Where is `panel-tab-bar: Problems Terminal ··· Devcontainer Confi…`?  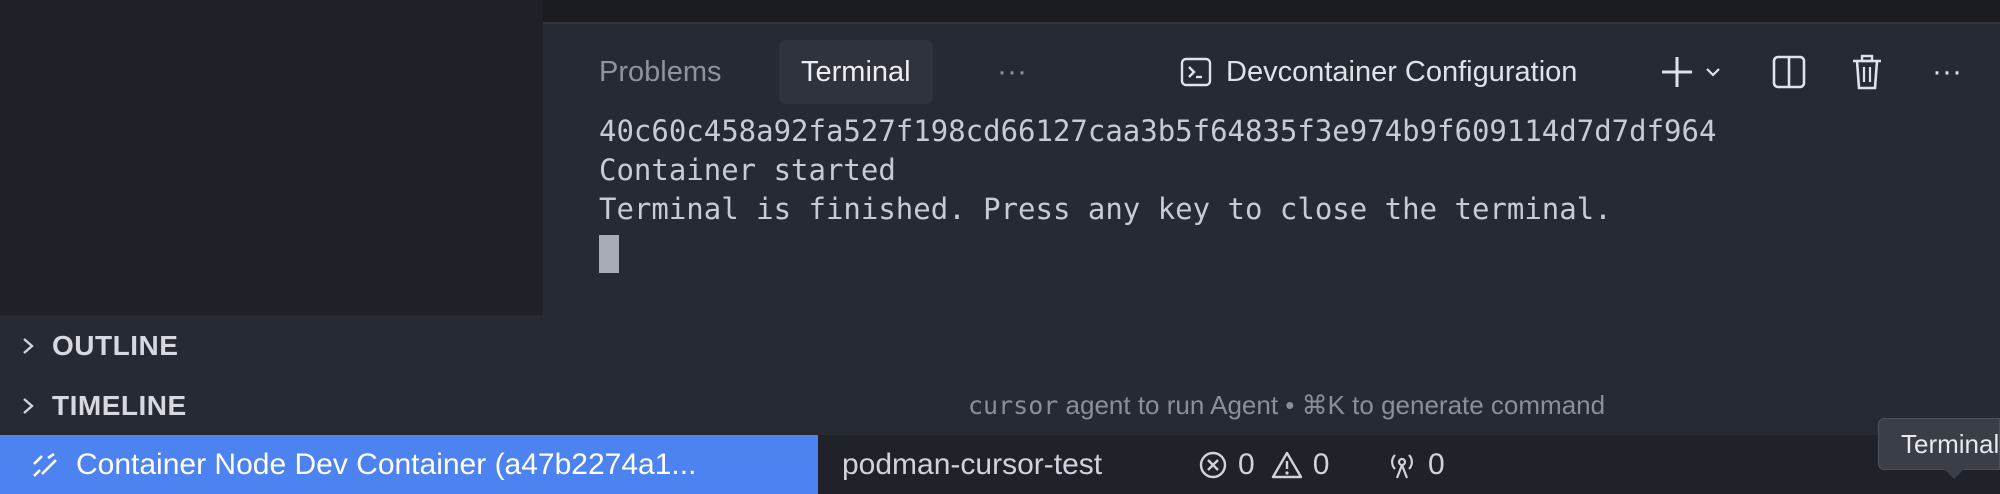
panel-tab-bar: Problems Terminal ··· Devcontainer Confi… is located at coordinates (1271, 72).